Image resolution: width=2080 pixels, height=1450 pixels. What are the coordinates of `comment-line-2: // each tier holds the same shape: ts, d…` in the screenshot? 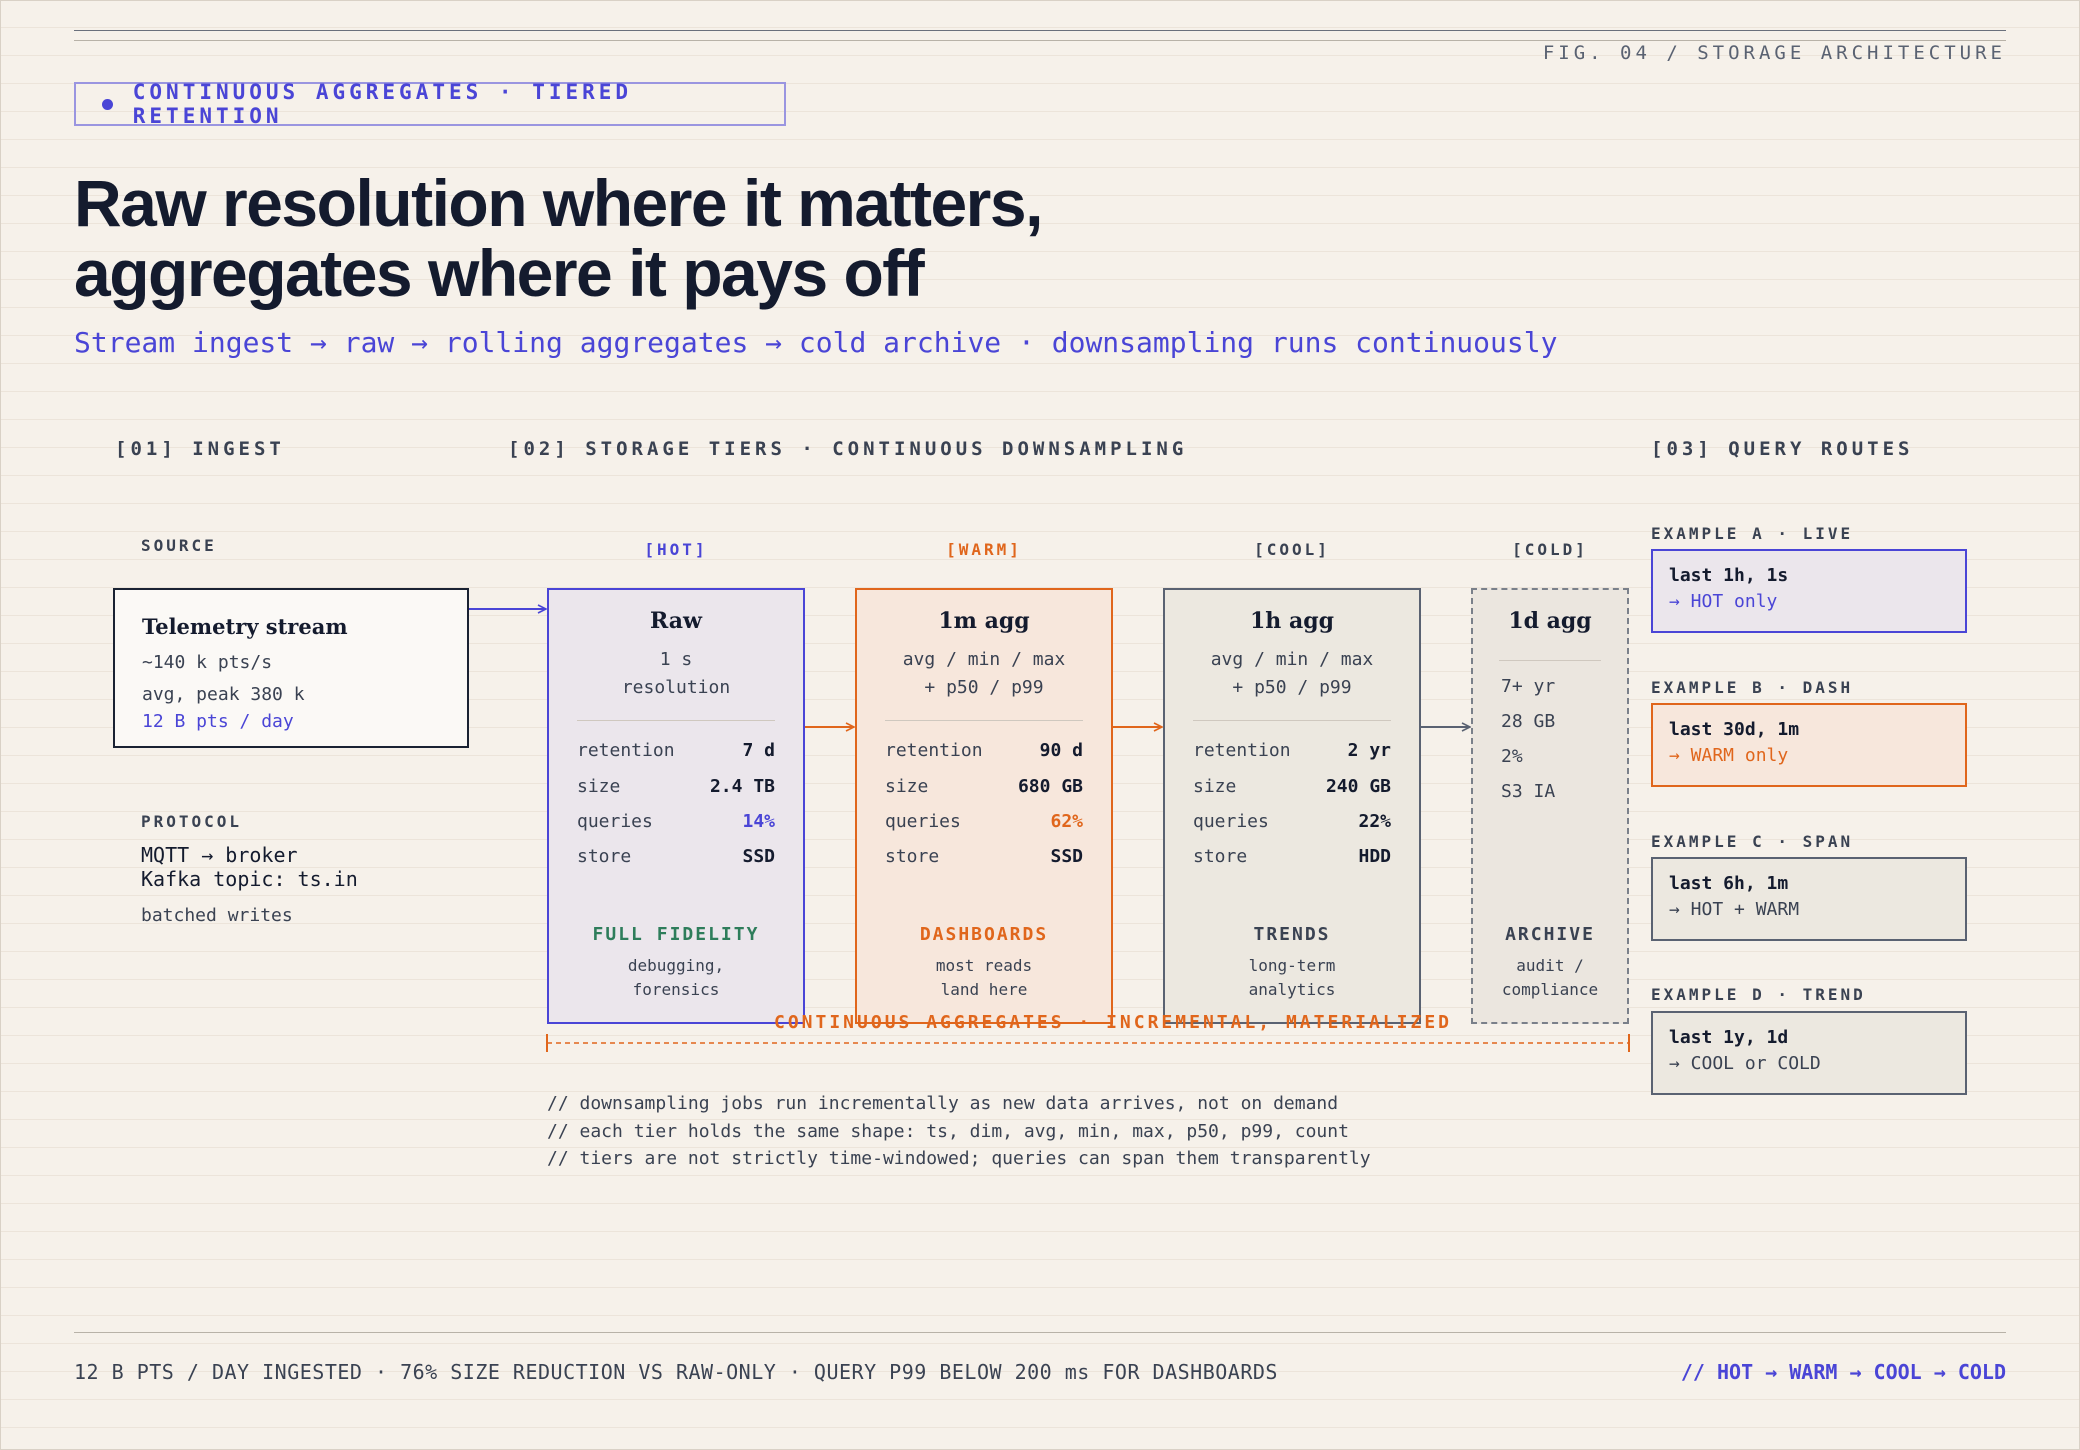 It's located at (948, 1131).